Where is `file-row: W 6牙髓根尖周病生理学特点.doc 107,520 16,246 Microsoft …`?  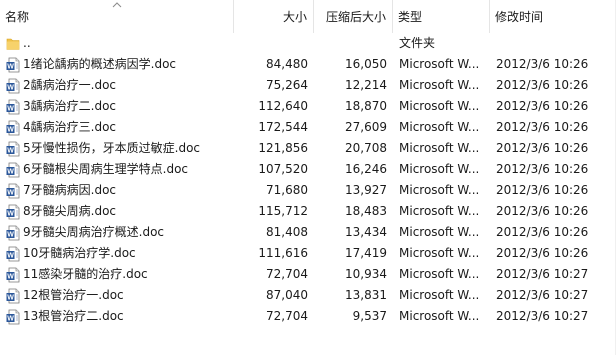
file-row: W 6牙髓根尖周病生理学特点.doc 107,520 16,246 Microsoft … is located at coordinates (308, 169).